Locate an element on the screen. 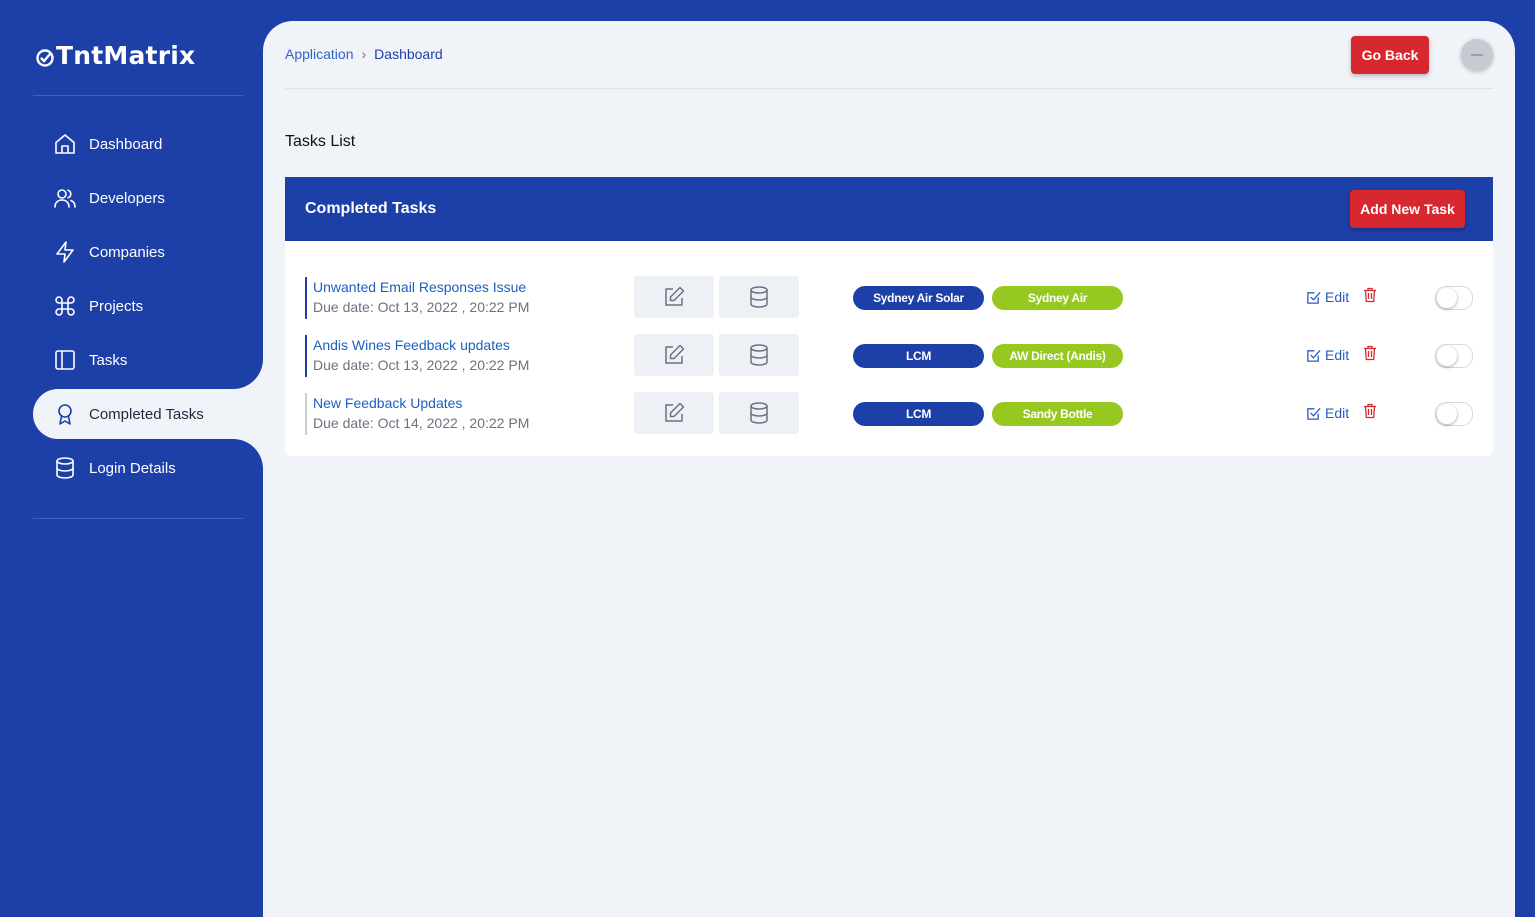  task-title: New Feedback Updates is located at coordinates (421, 403).